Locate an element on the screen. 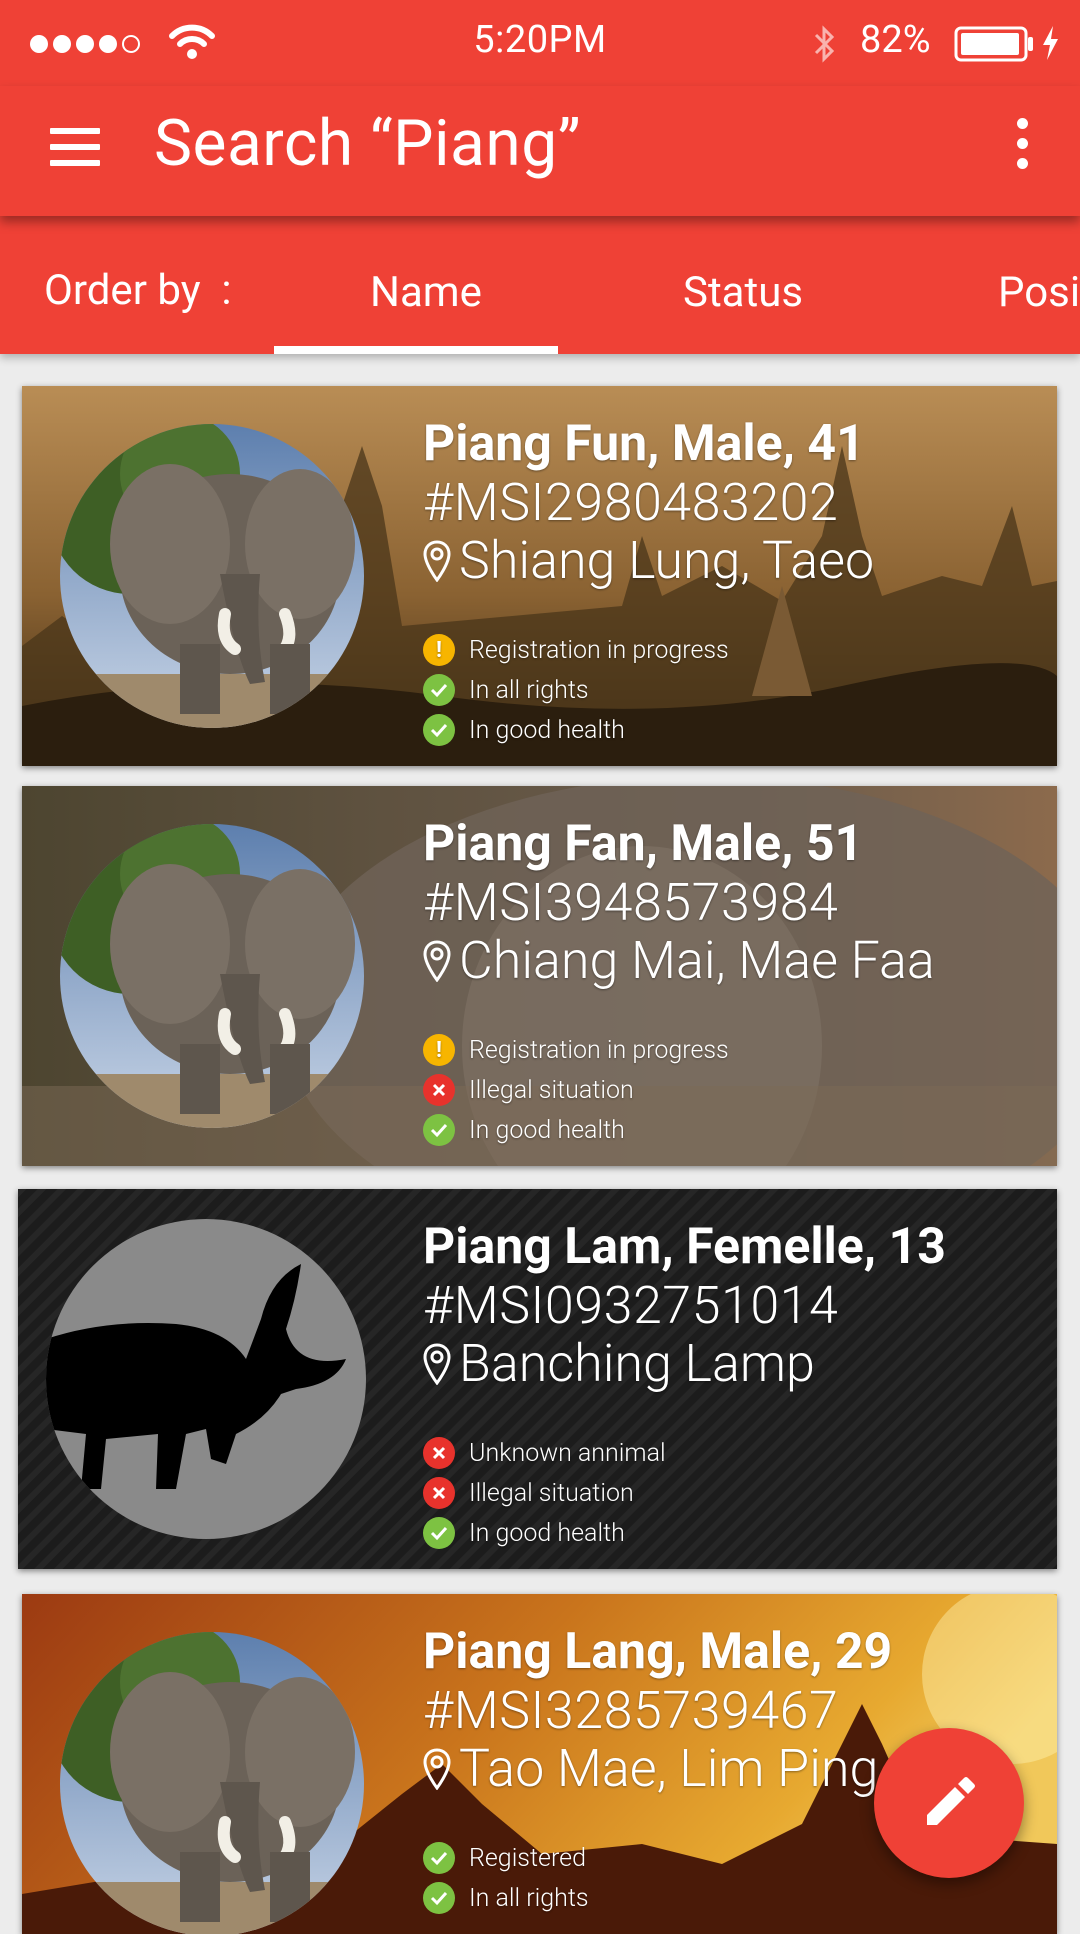 This screenshot has width=1080, height=1934. status-text: Unknown annimal is located at coordinates (567, 1453).